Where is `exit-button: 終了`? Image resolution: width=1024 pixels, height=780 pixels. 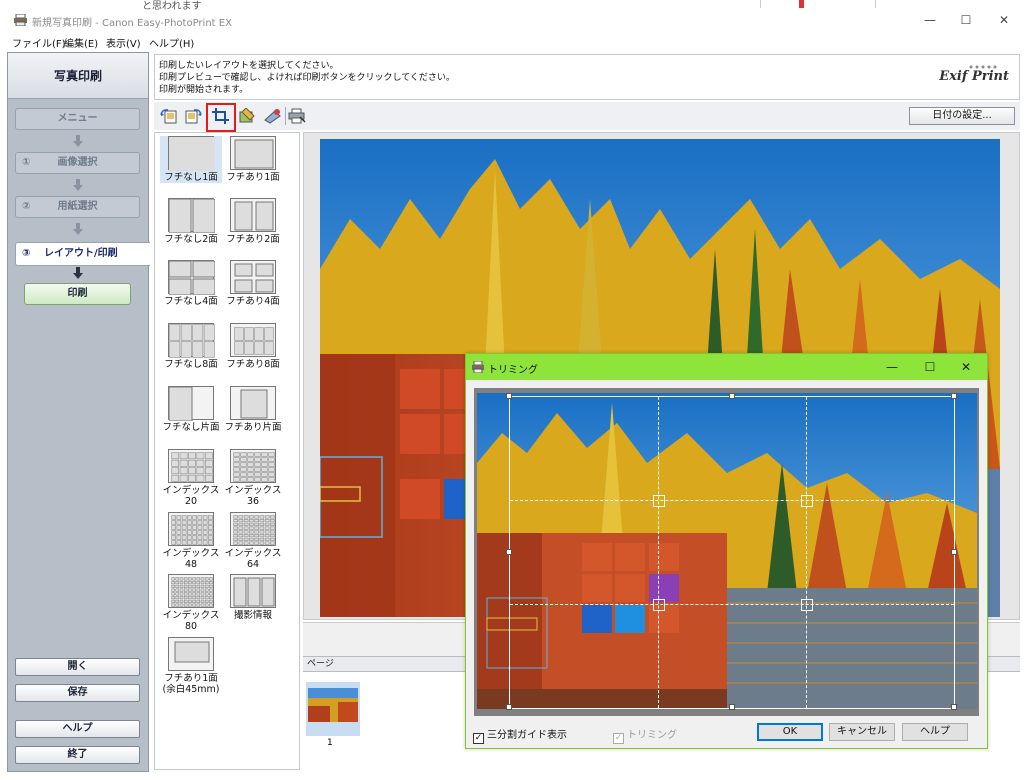 exit-button: 終了 is located at coordinates (77, 755).